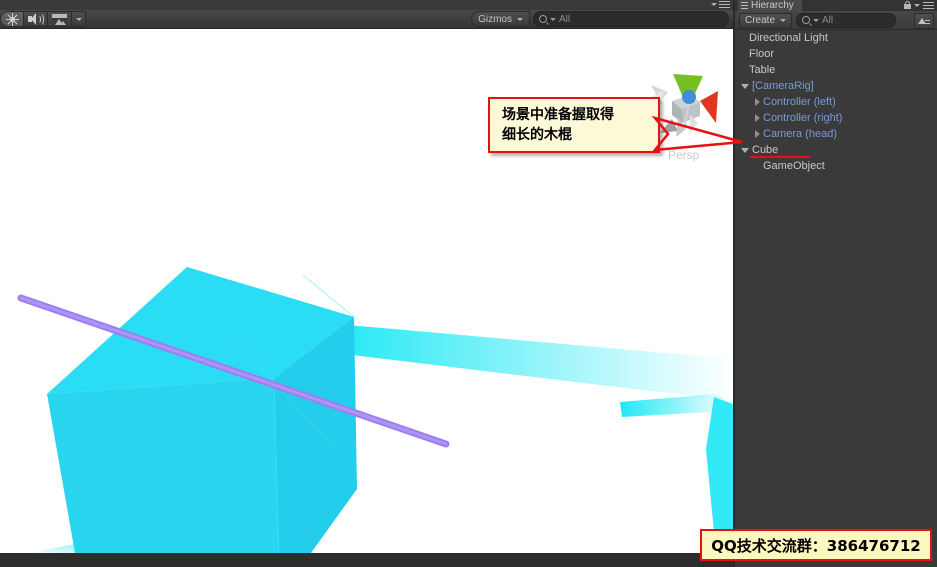  What do you see at coordinates (631, 19) in the screenshot?
I see `scene-search-input: All` at bounding box center [631, 19].